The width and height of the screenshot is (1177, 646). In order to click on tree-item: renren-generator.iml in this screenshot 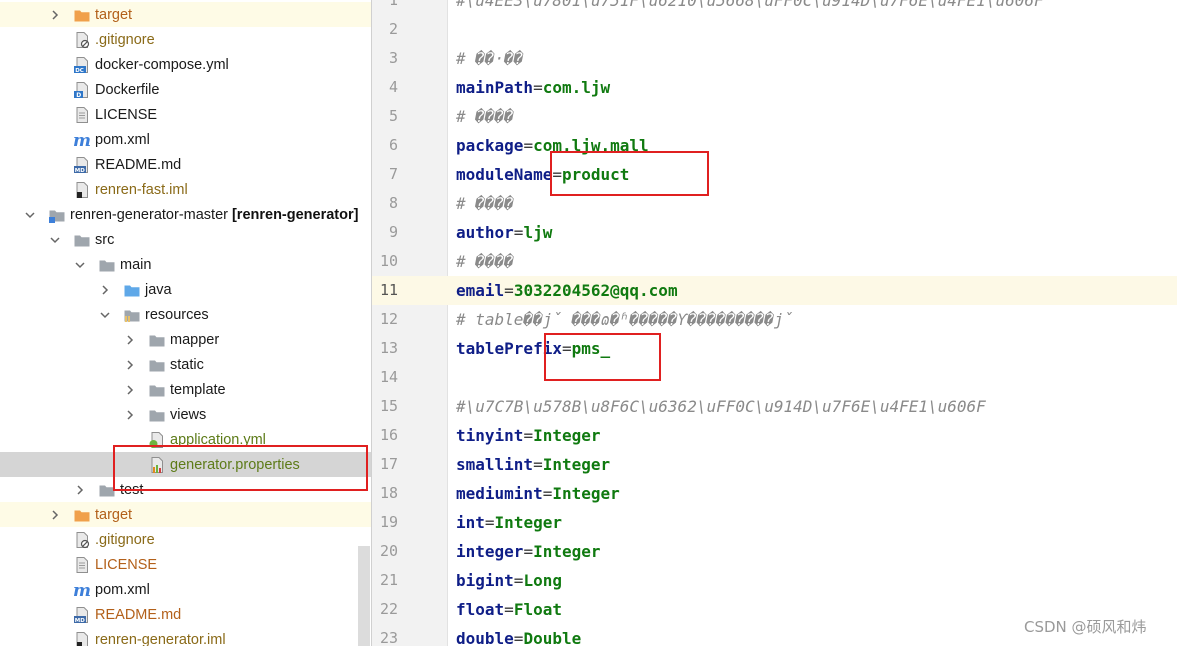, I will do `click(186, 636)`.